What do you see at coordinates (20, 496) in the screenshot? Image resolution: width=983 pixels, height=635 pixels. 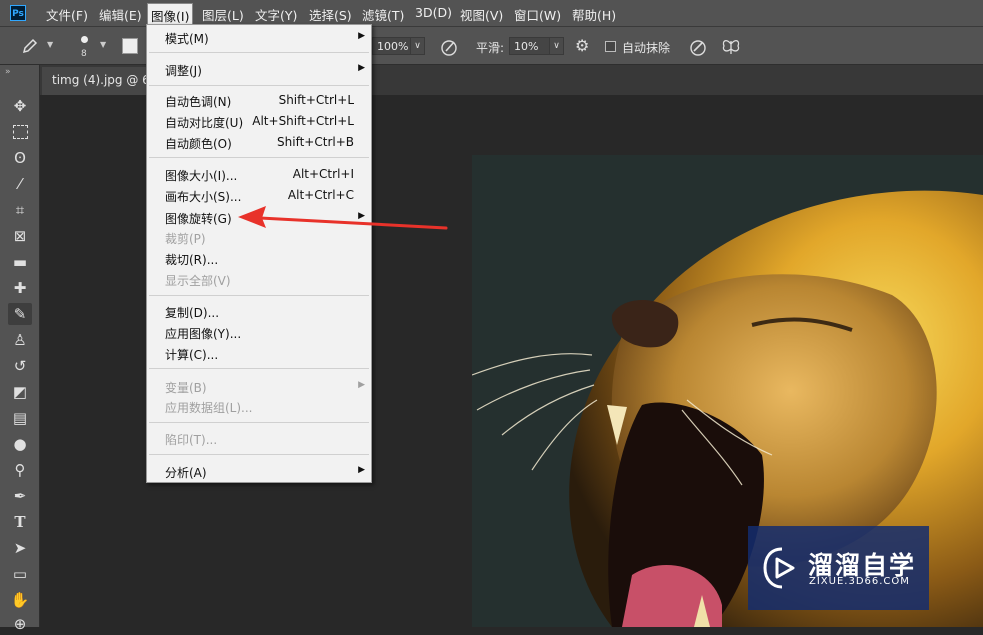 I see `pen-icon: ✒` at bounding box center [20, 496].